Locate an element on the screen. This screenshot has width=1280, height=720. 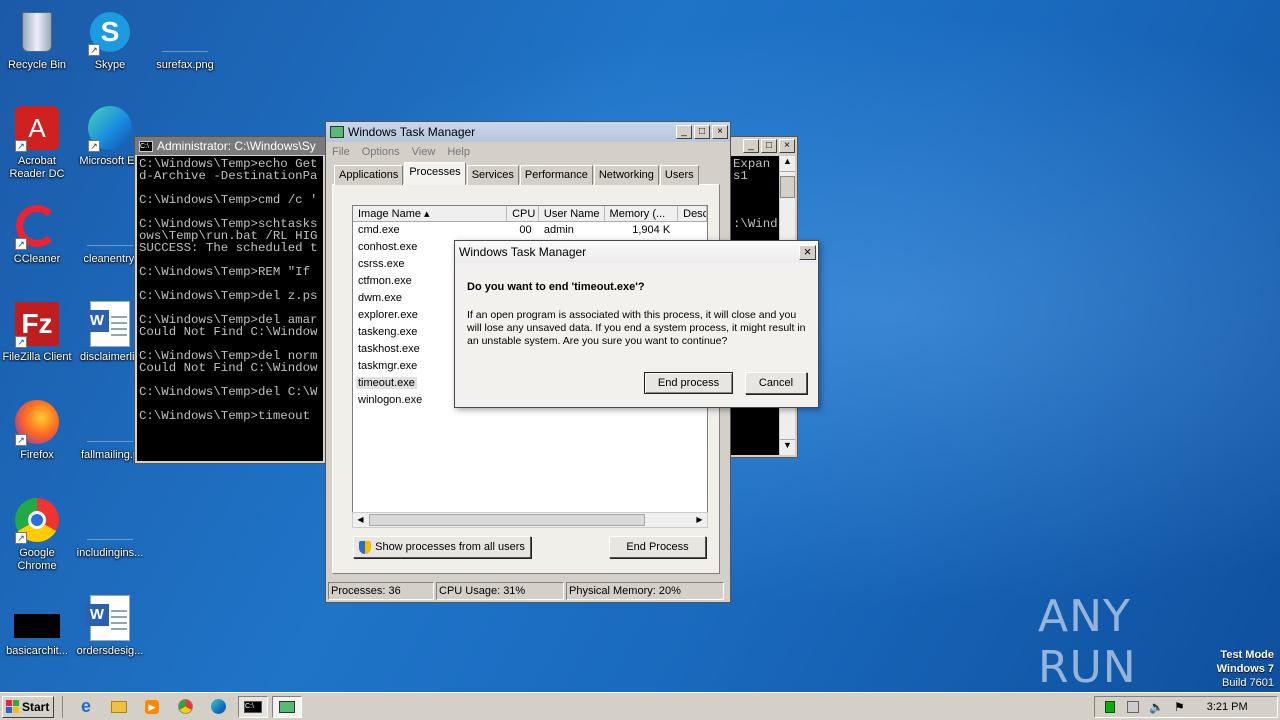
end-process-button: End Process is located at coordinates (657, 547).